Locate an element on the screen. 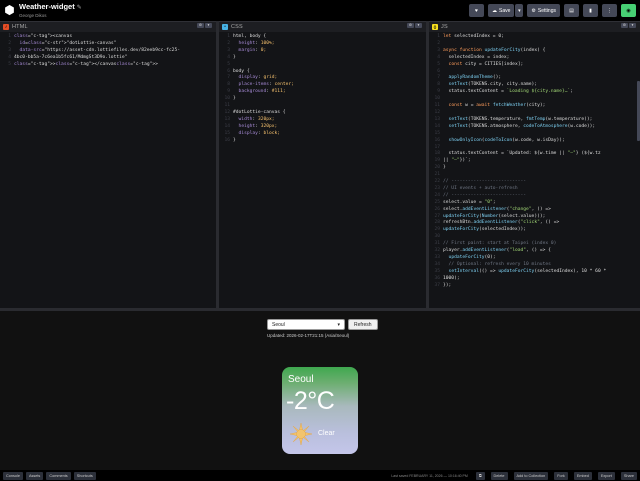 This screenshot has height=481, width=640. heart-button: ♥ is located at coordinates (477, 10).